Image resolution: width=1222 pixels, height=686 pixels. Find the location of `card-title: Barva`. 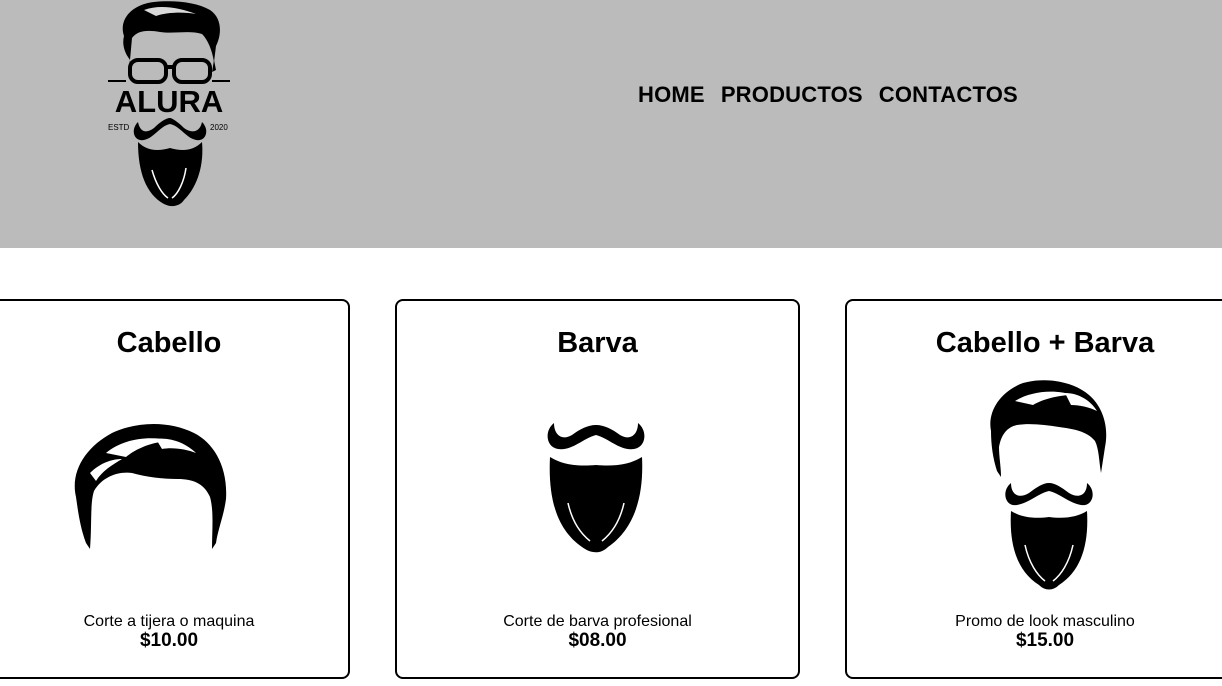

card-title: Barva is located at coordinates (597, 343).